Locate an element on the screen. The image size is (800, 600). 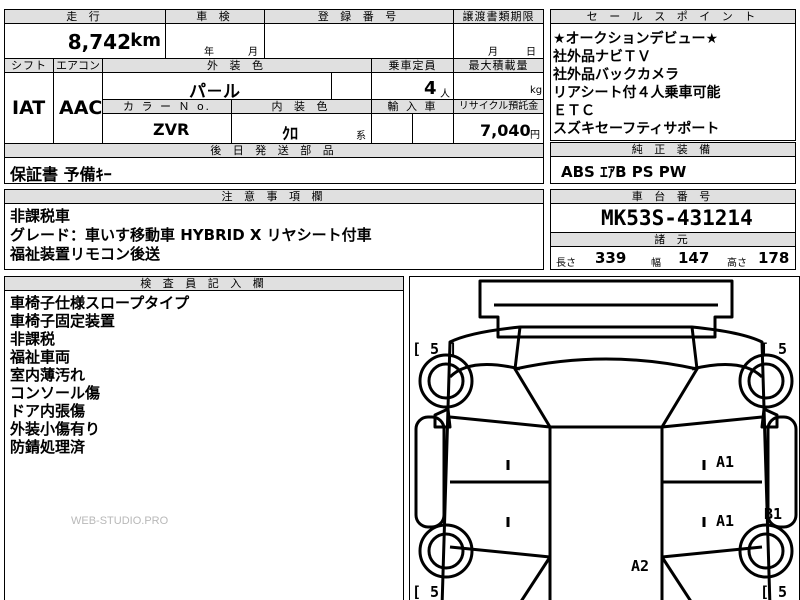
interior-color-value: ｸﾛ is located at coordinates (290, 133).